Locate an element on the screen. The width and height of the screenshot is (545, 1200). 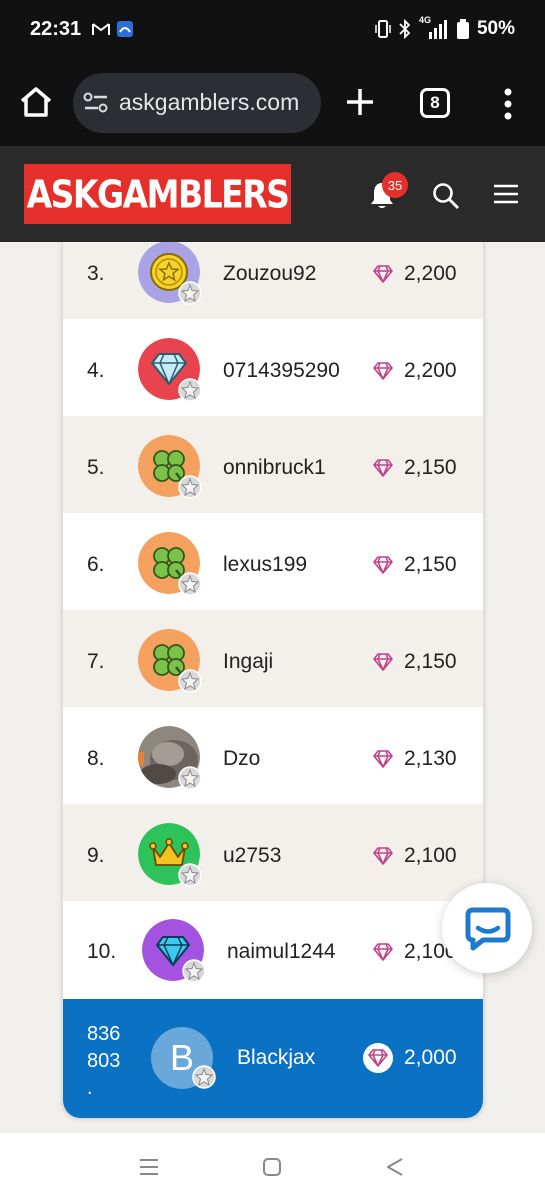
site-header: ASKGAMBLERS 35 is located at coordinates (272, 194).